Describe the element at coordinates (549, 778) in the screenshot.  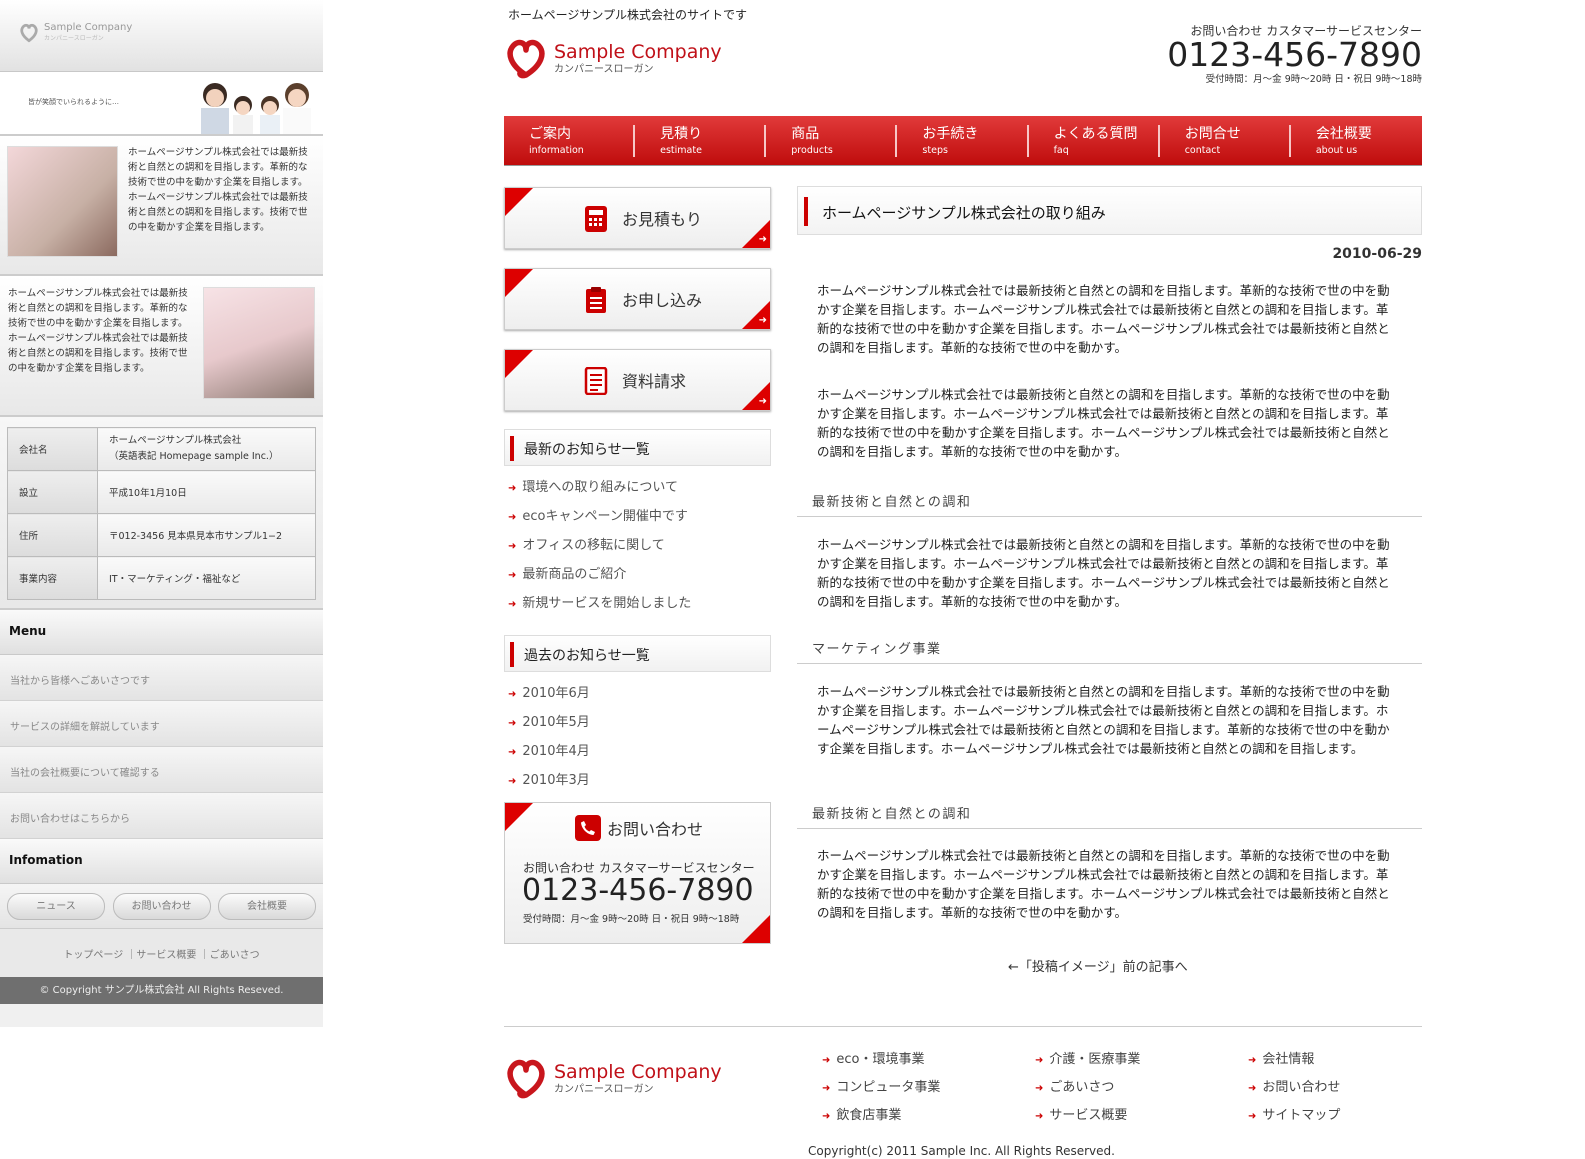
I see `archive-link: ➜ 2010年3月` at that location.